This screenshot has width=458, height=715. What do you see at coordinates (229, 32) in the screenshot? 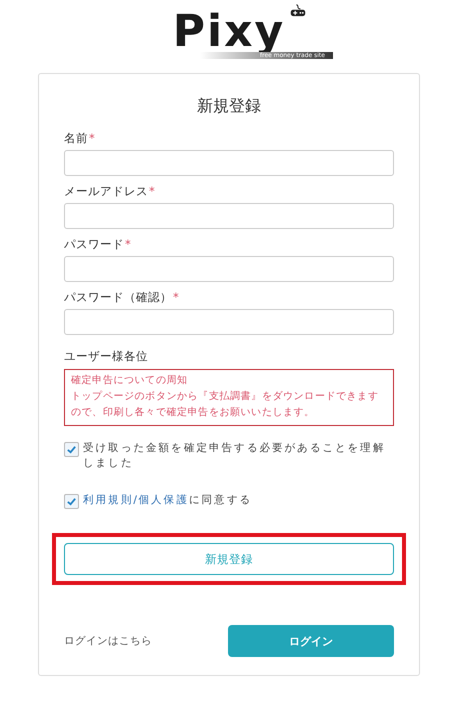
I see `logo-wordmark: Pixy` at bounding box center [229, 32].